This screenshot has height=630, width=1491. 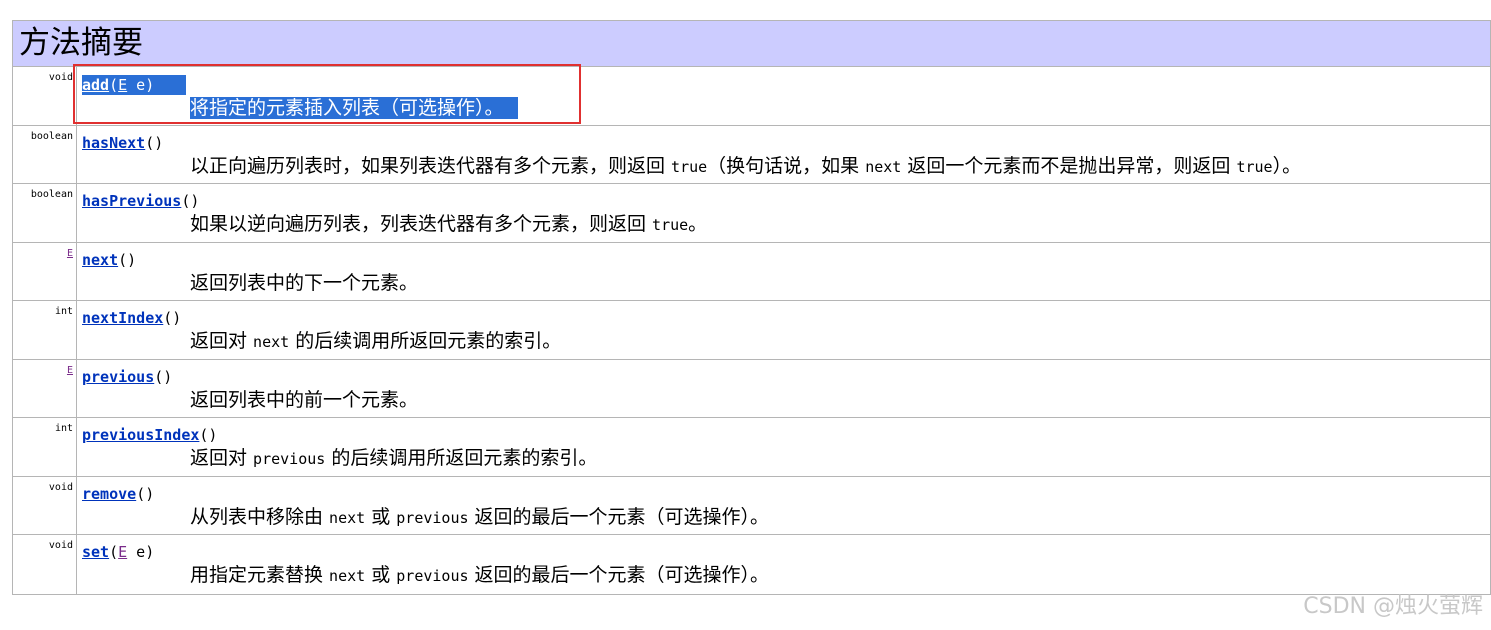 I want to click on method-link-add: add, so click(x=95, y=85).